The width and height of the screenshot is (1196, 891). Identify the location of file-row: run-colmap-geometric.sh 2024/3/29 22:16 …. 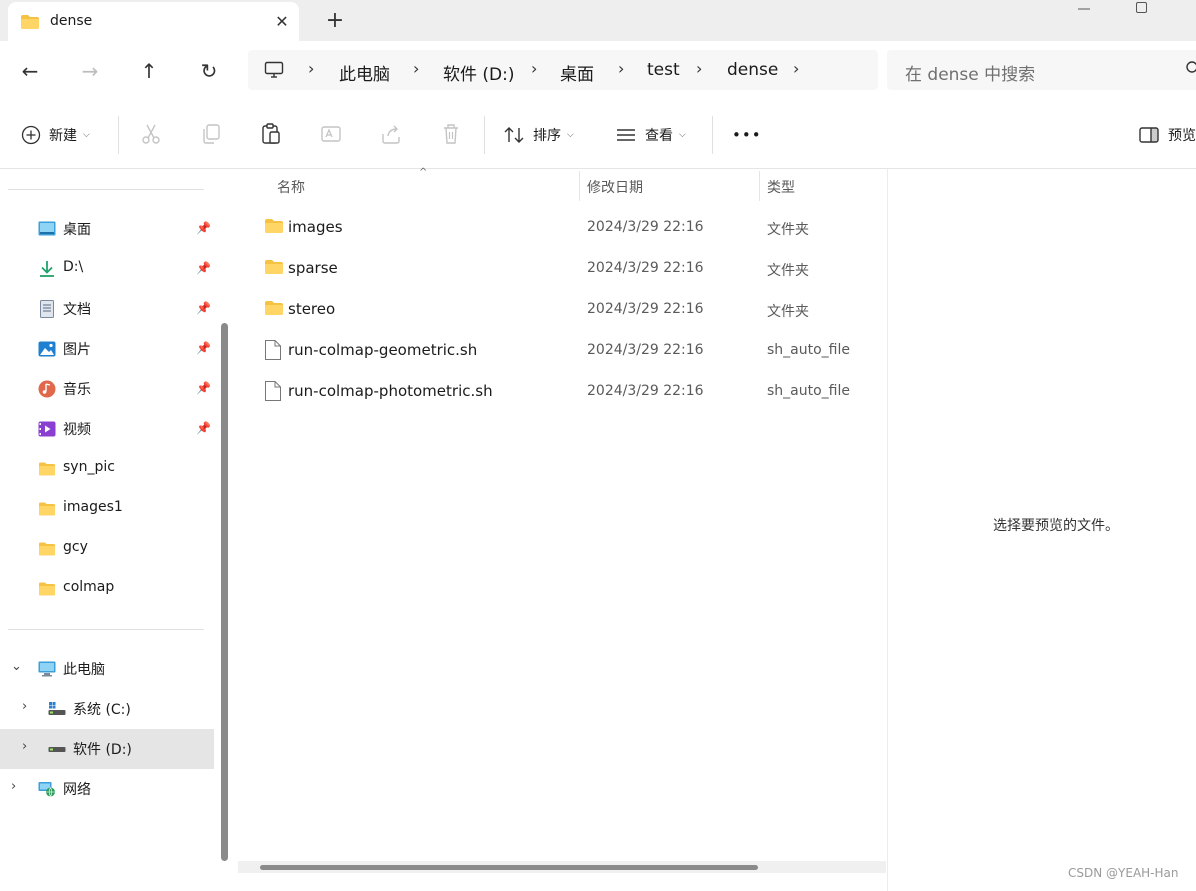
(562, 350).